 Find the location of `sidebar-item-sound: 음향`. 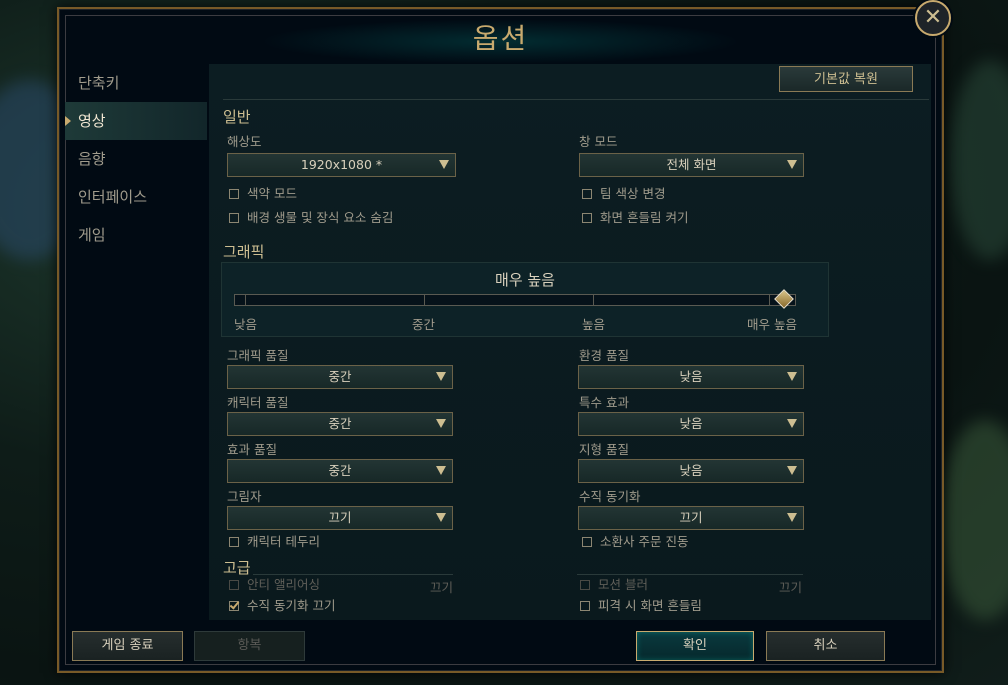

sidebar-item-sound: 음향 is located at coordinates (136, 159).